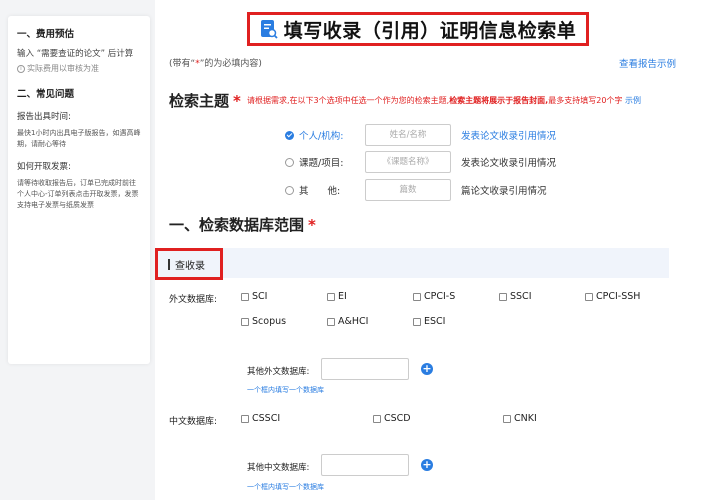 Image resolution: width=716 pixels, height=500 pixels. Describe the element at coordinates (435, 321) in the screenshot. I see `checkbox-label: ESCI` at that location.